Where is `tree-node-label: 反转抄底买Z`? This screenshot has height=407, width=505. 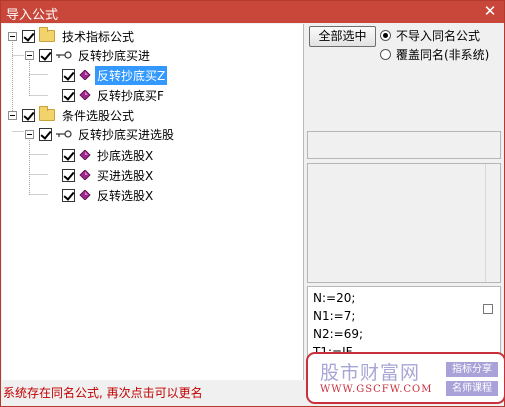 tree-node-label: 反转抄底买Z is located at coordinates (131, 75).